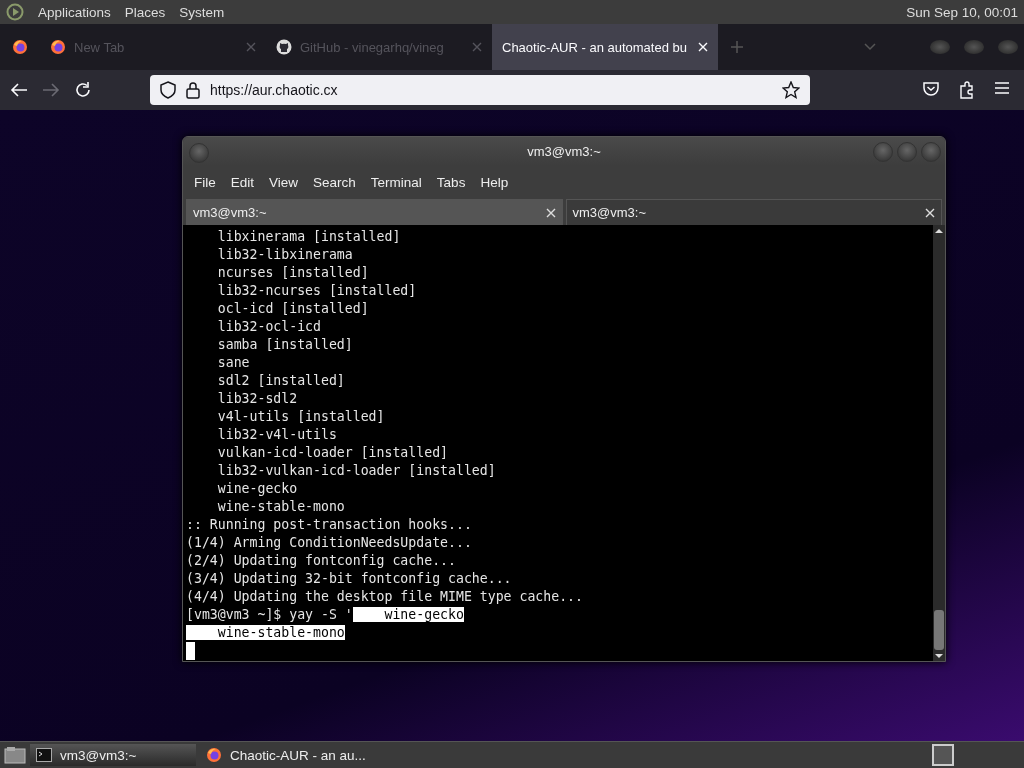 This screenshot has height=768, width=1024. Describe the element at coordinates (205, 182) in the screenshot. I see `menu-item: File` at that location.